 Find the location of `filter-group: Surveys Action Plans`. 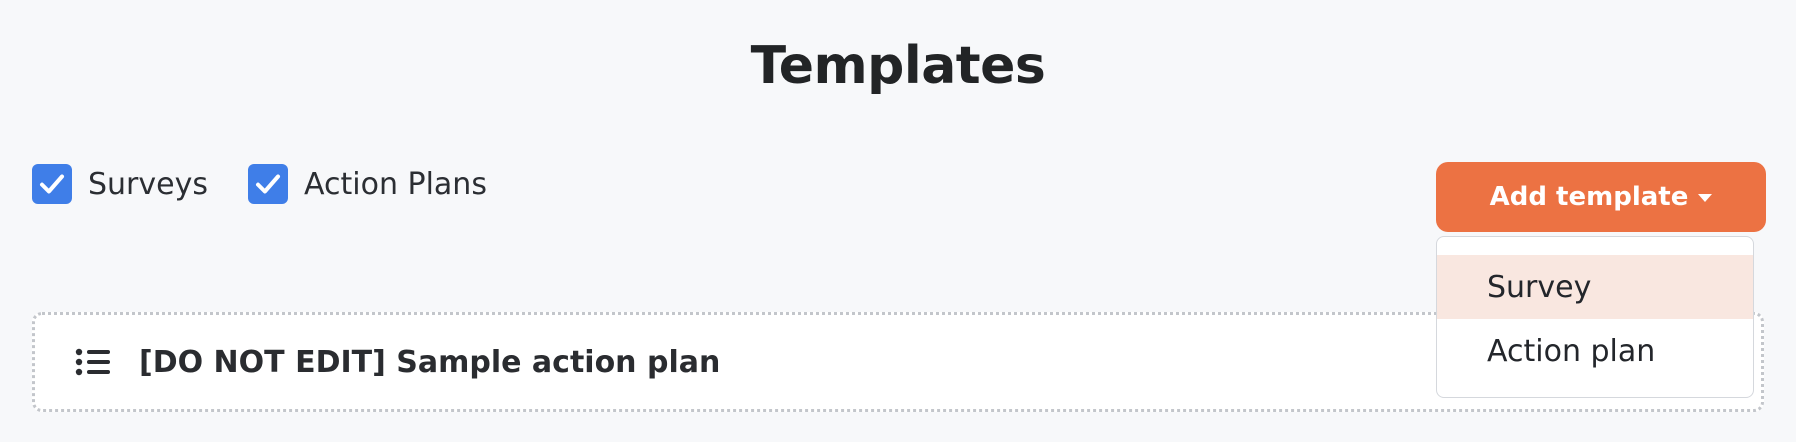

filter-group: Surveys Action Plans is located at coordinates (279, 184).